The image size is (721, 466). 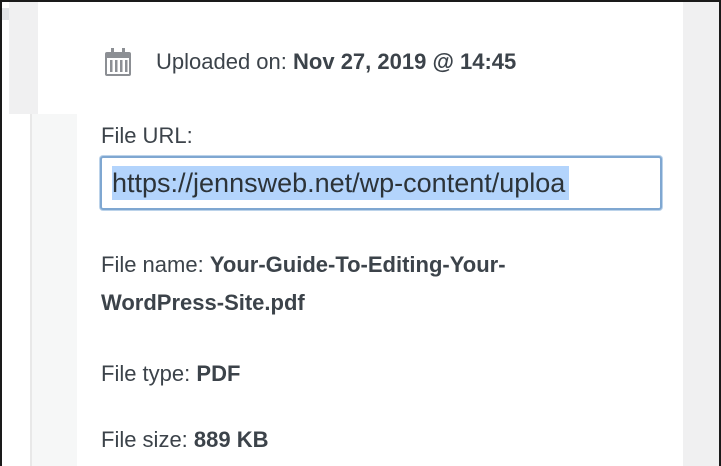 I want to click on uploaded-on-label: Uploaded on:, so click(x=221, y=61).